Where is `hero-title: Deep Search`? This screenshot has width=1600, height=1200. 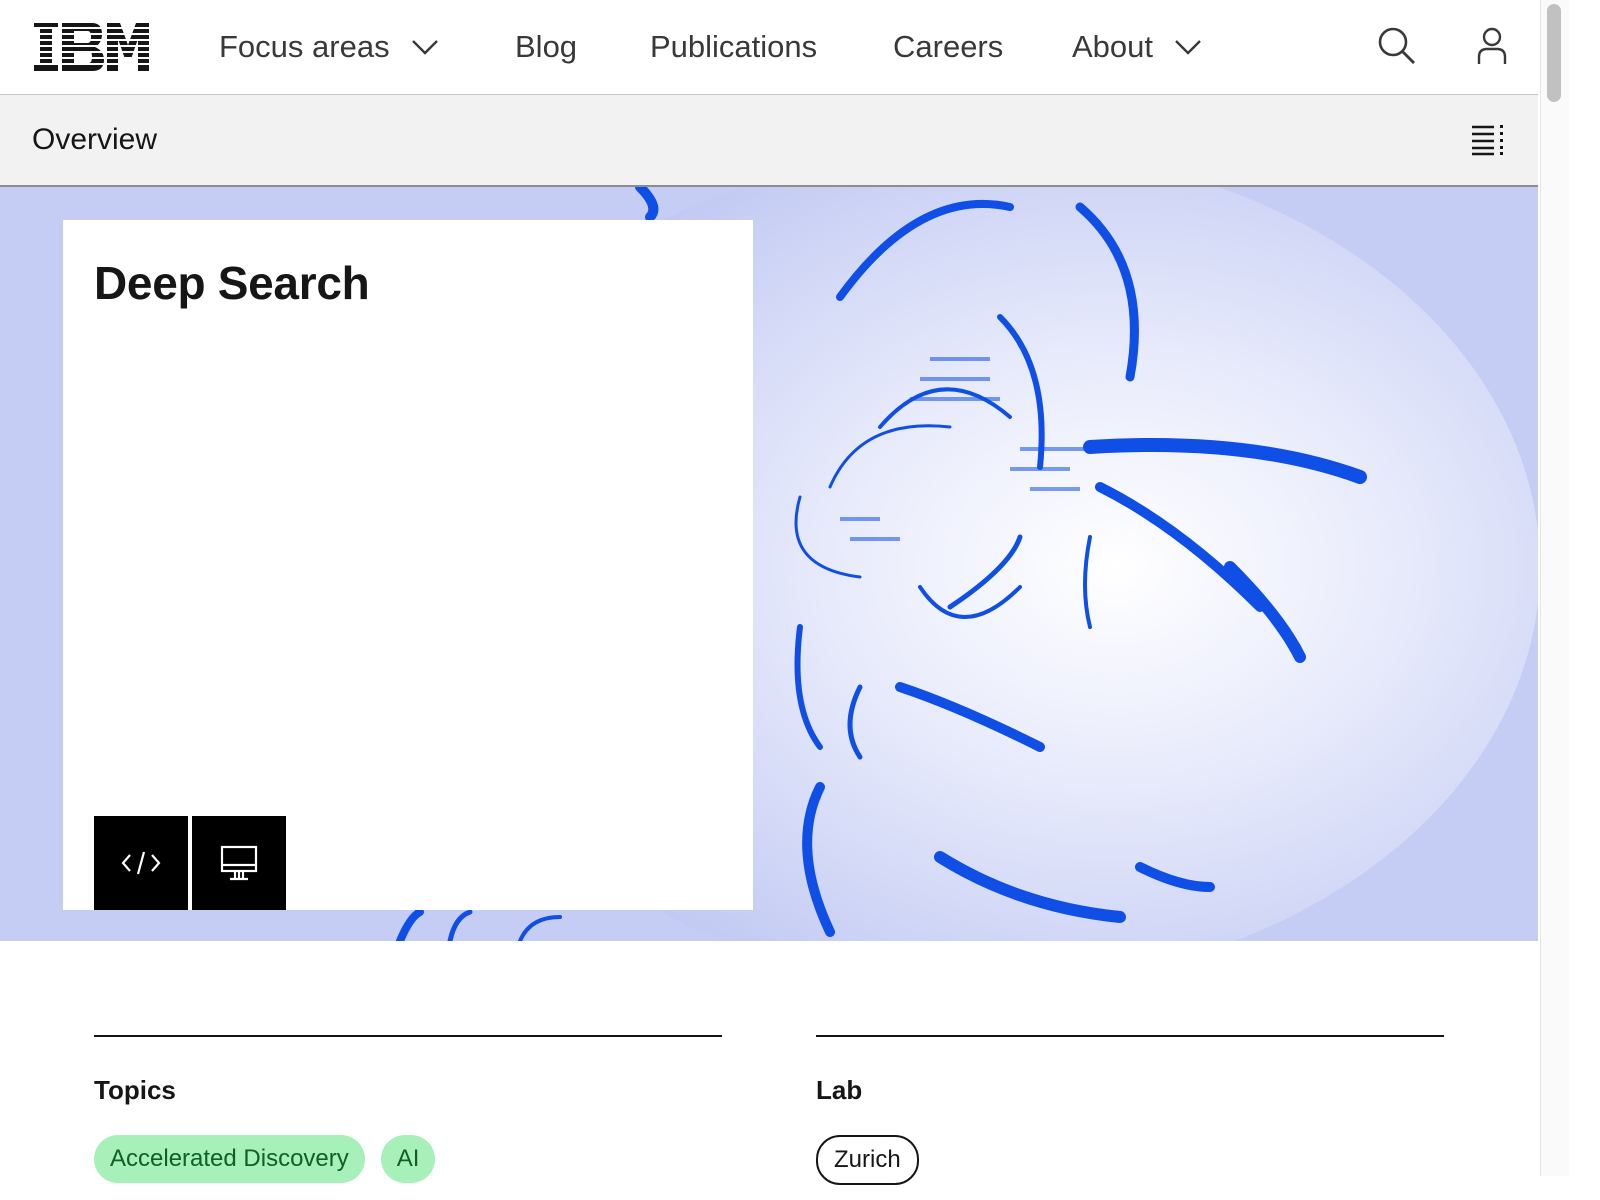 hero-title: Deep Search is located at coordinates (232, 283).